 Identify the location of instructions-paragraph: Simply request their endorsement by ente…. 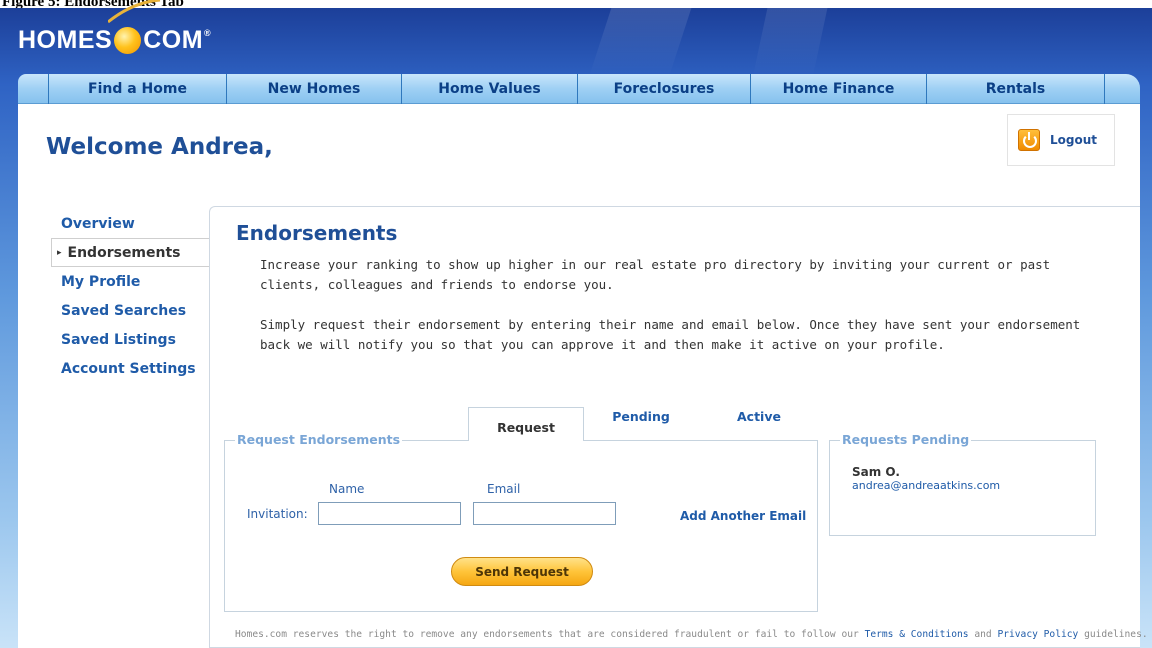
(670, 334).